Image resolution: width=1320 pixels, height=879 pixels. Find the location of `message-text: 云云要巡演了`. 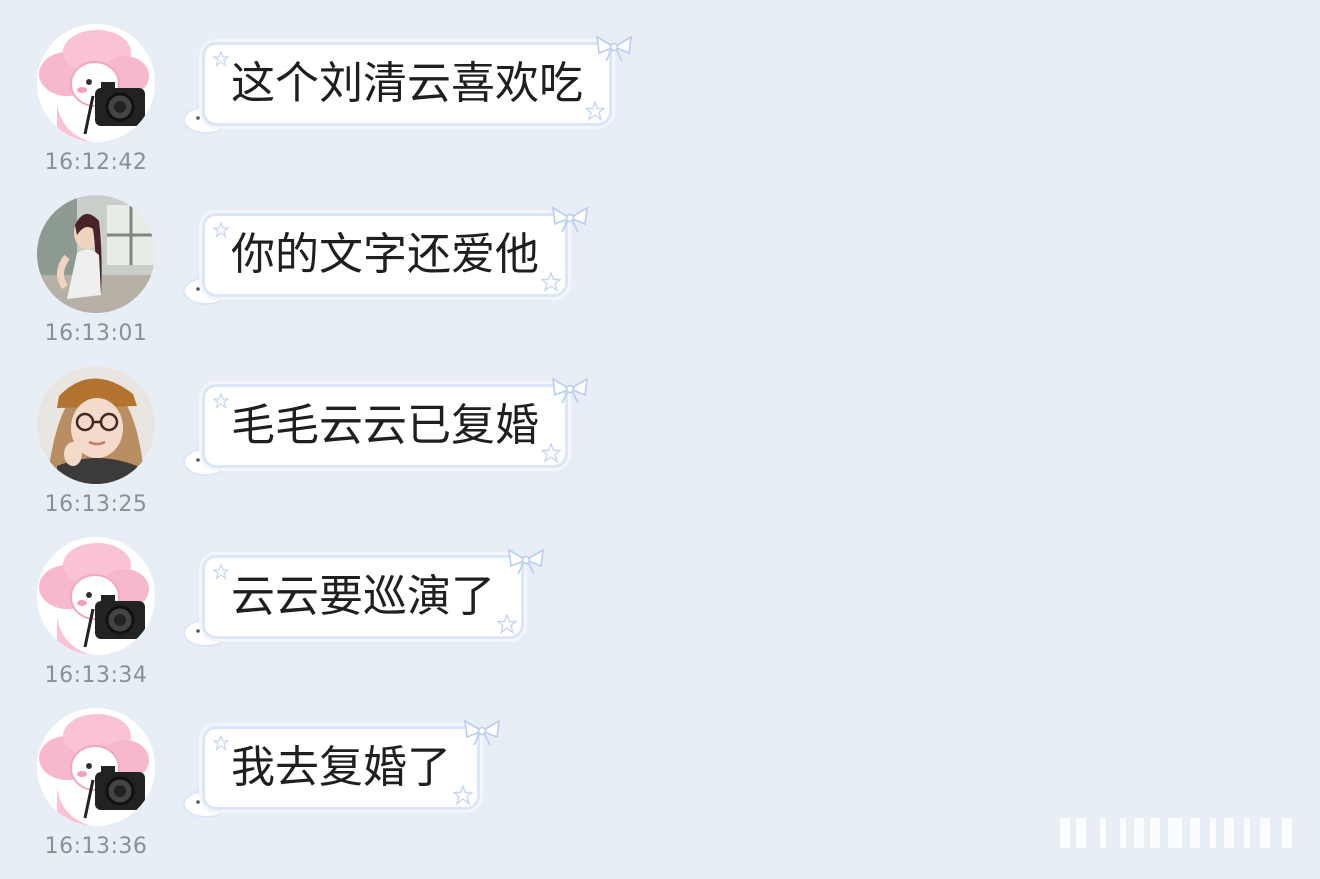

message-text: 云云要巡演了 is located at coordinates (363, 596).